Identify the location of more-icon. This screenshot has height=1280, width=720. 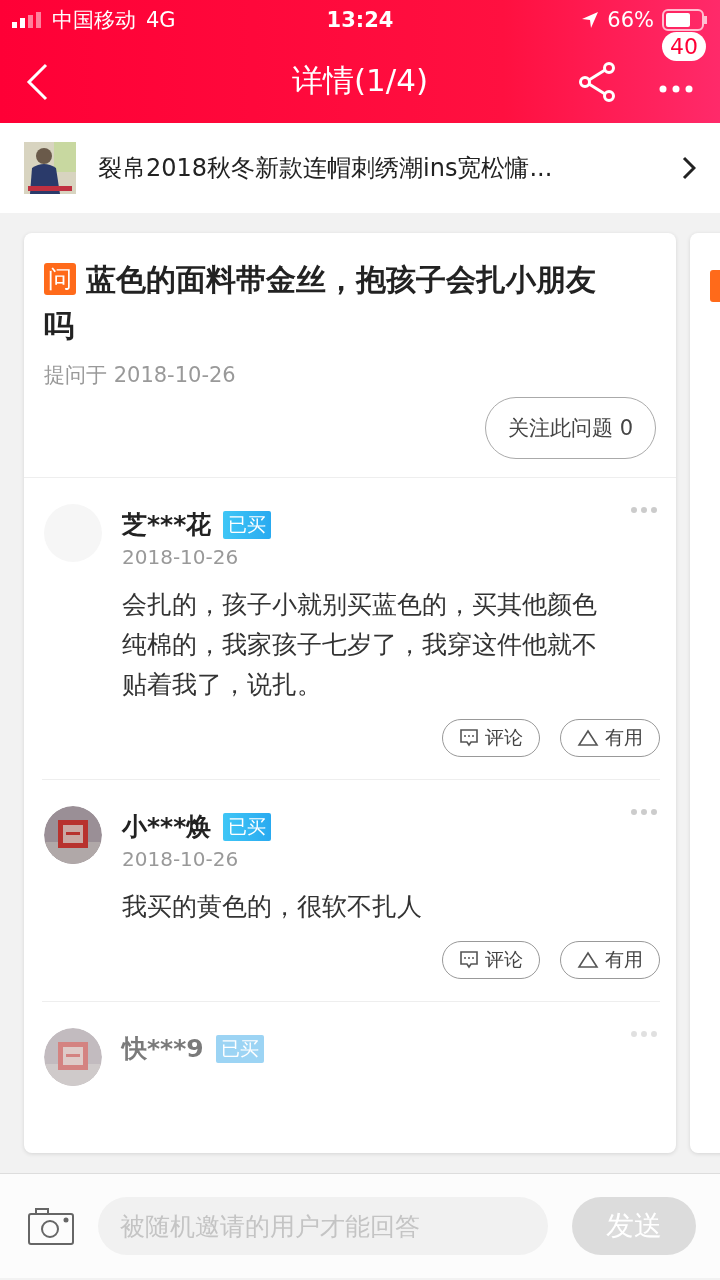
(676, 88).